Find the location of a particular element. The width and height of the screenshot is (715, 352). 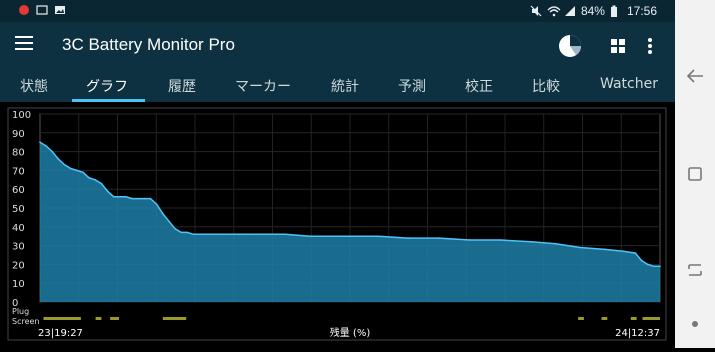

signal-icon is located at coordinates (570, 11).